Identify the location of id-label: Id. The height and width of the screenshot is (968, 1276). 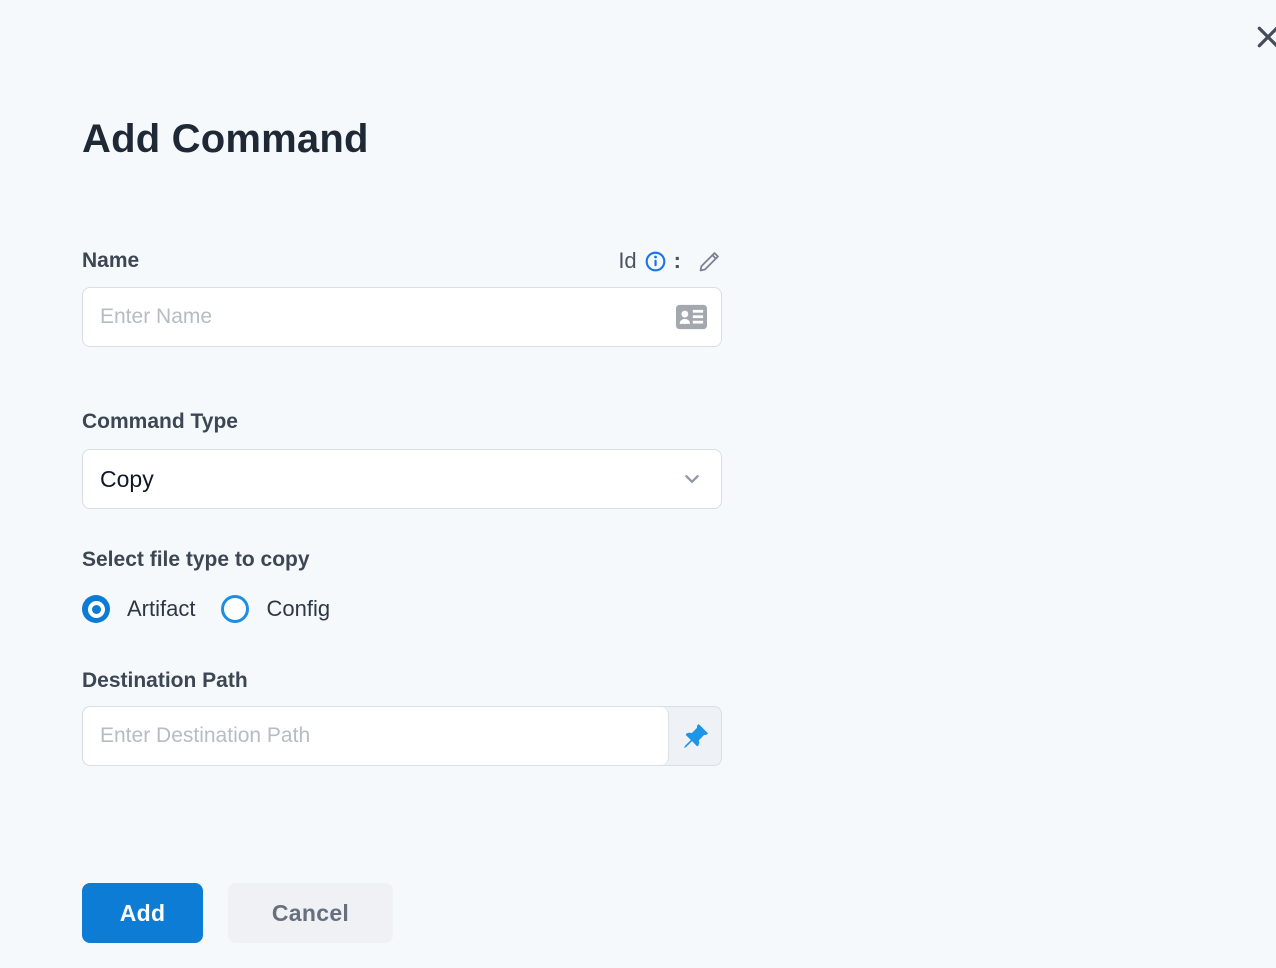
(627, 260).